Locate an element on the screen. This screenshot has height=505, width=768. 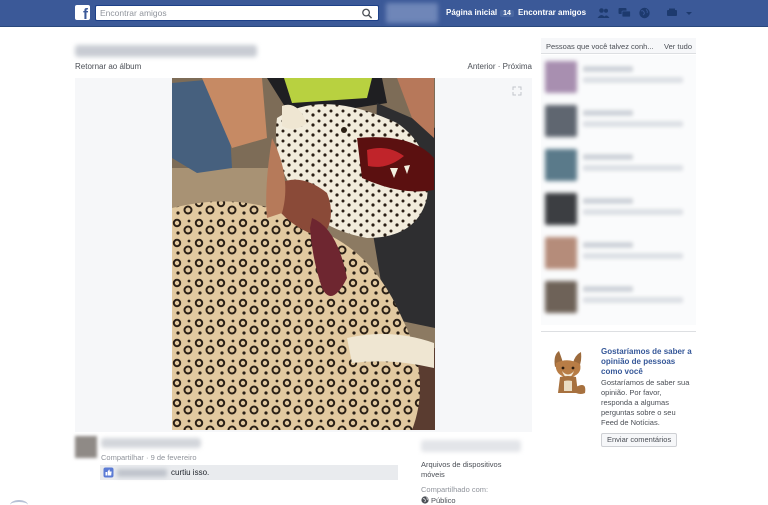
previous-photo-link: Anterior is located at coordinates (482, 66).